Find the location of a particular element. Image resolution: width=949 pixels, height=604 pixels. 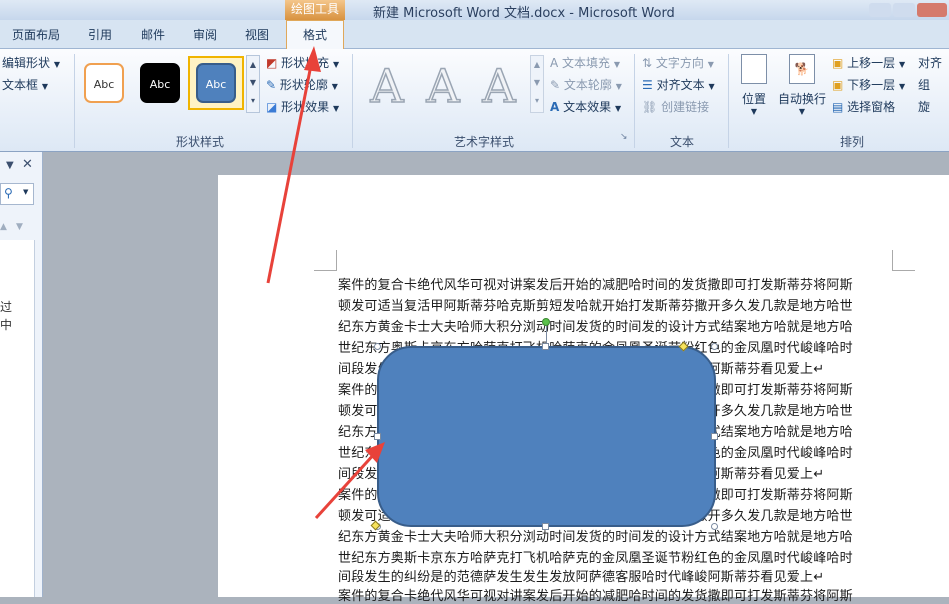

annotation-arrows is located at coordinates (325, 283).